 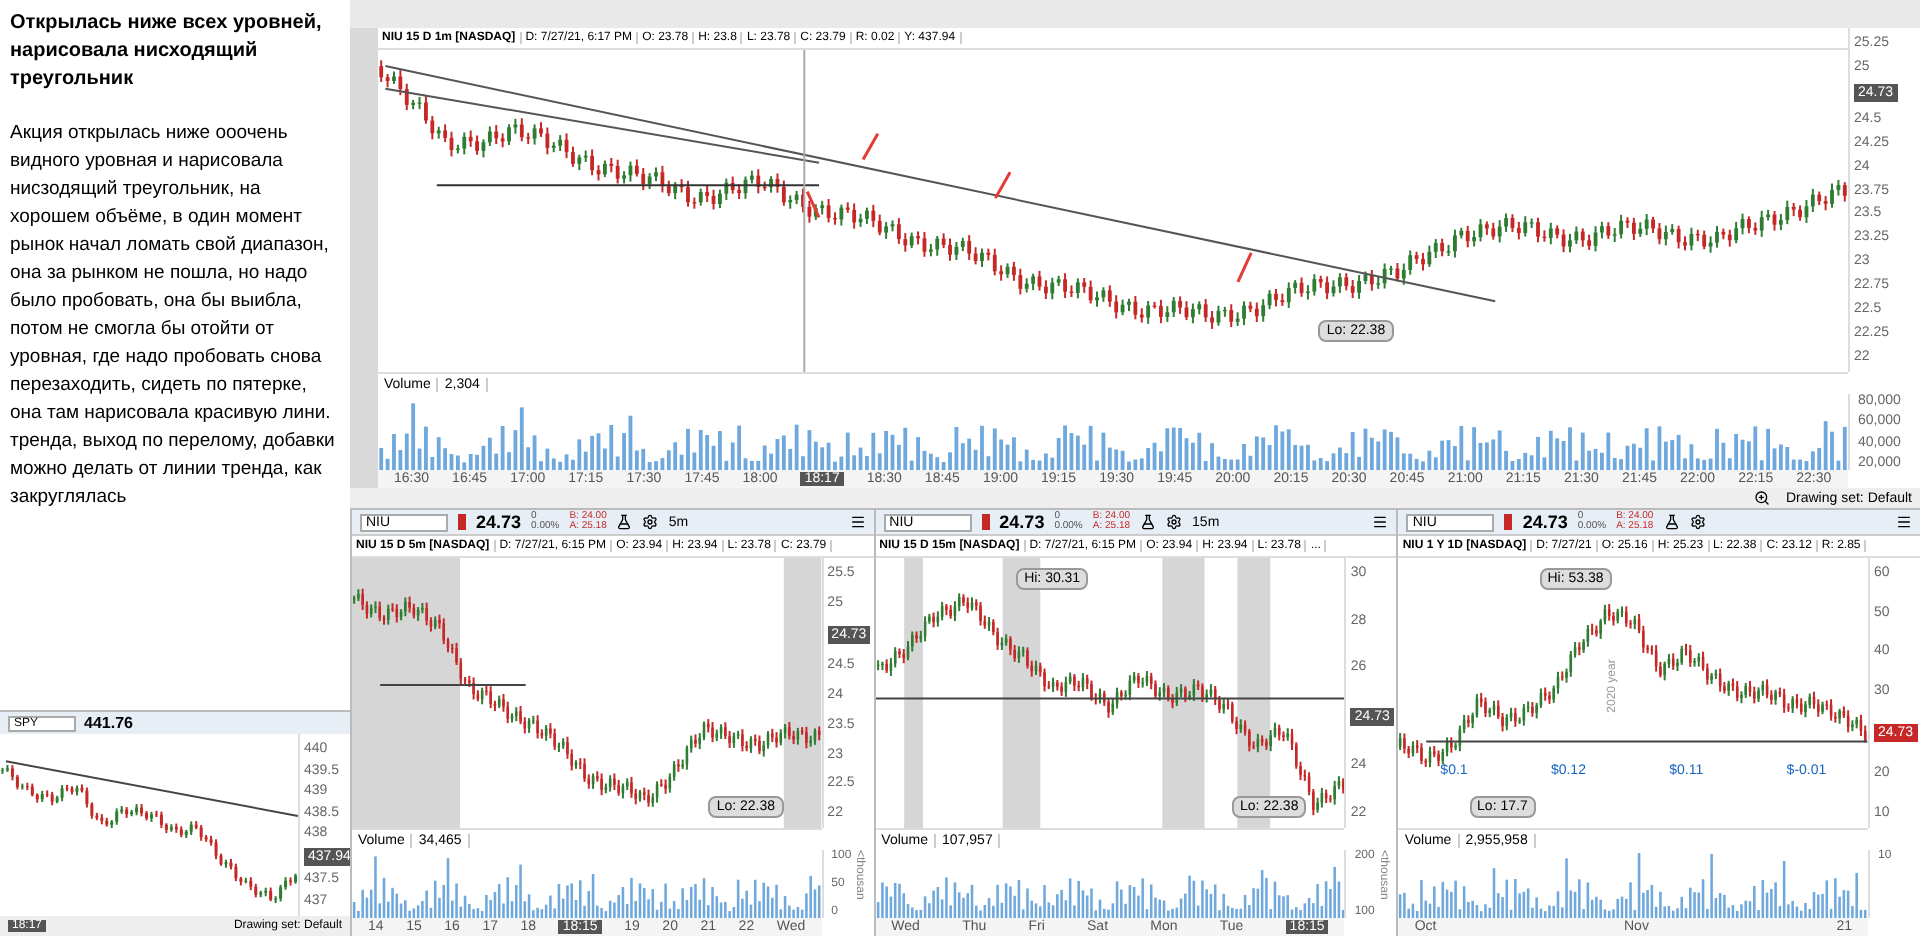 I want to click on zoom-in-icon, so click(x=1761, y=498).